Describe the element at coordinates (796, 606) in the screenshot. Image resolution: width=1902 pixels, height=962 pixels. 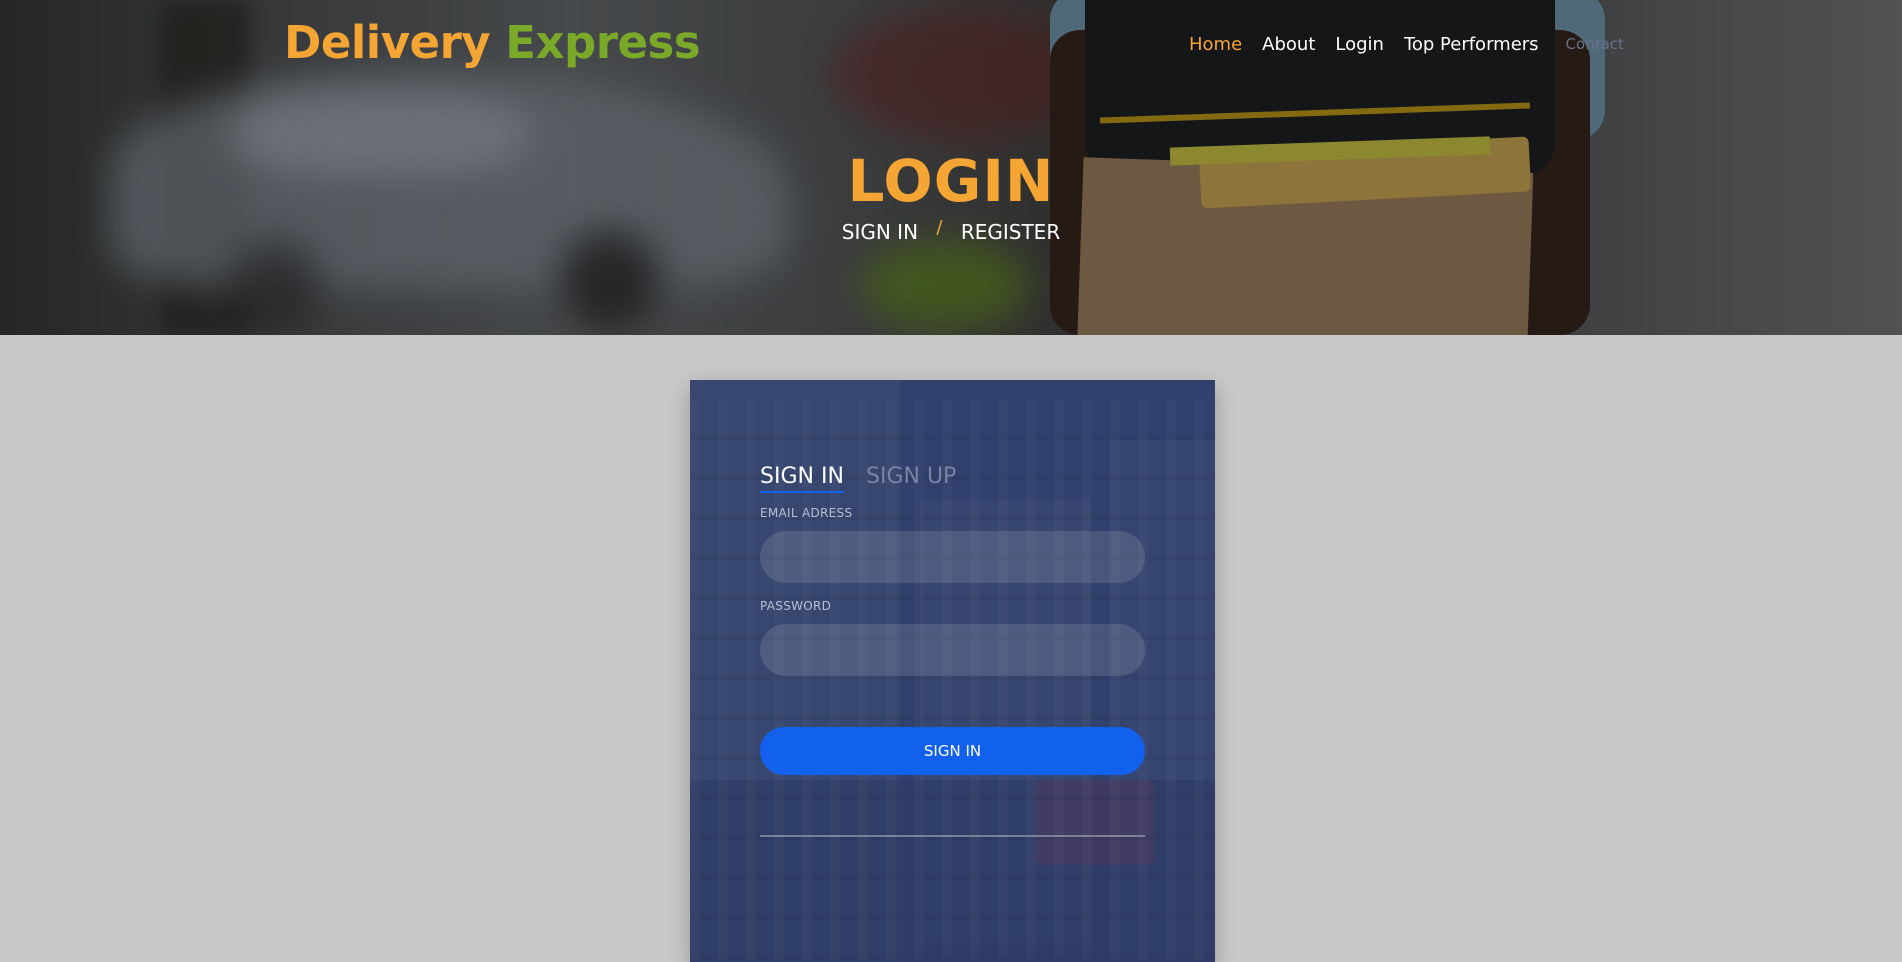
I see `password-label: PASSWORD` at that location.